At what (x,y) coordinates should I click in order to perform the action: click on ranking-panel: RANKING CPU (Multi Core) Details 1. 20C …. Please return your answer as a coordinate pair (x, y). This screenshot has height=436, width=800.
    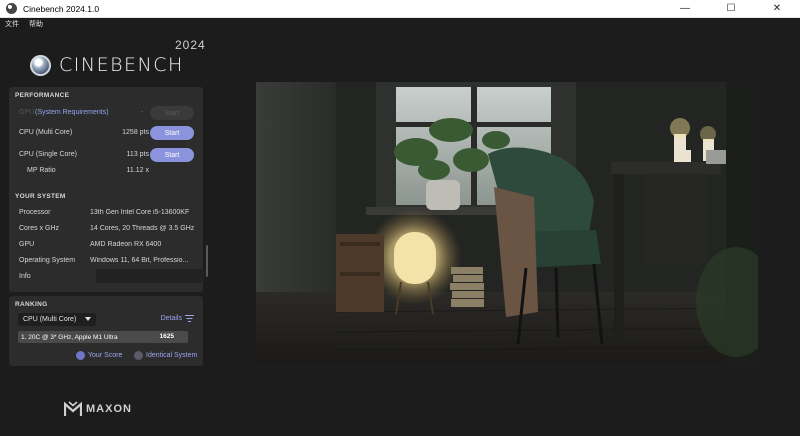
    Looking at the image, I should click on (106, 331).